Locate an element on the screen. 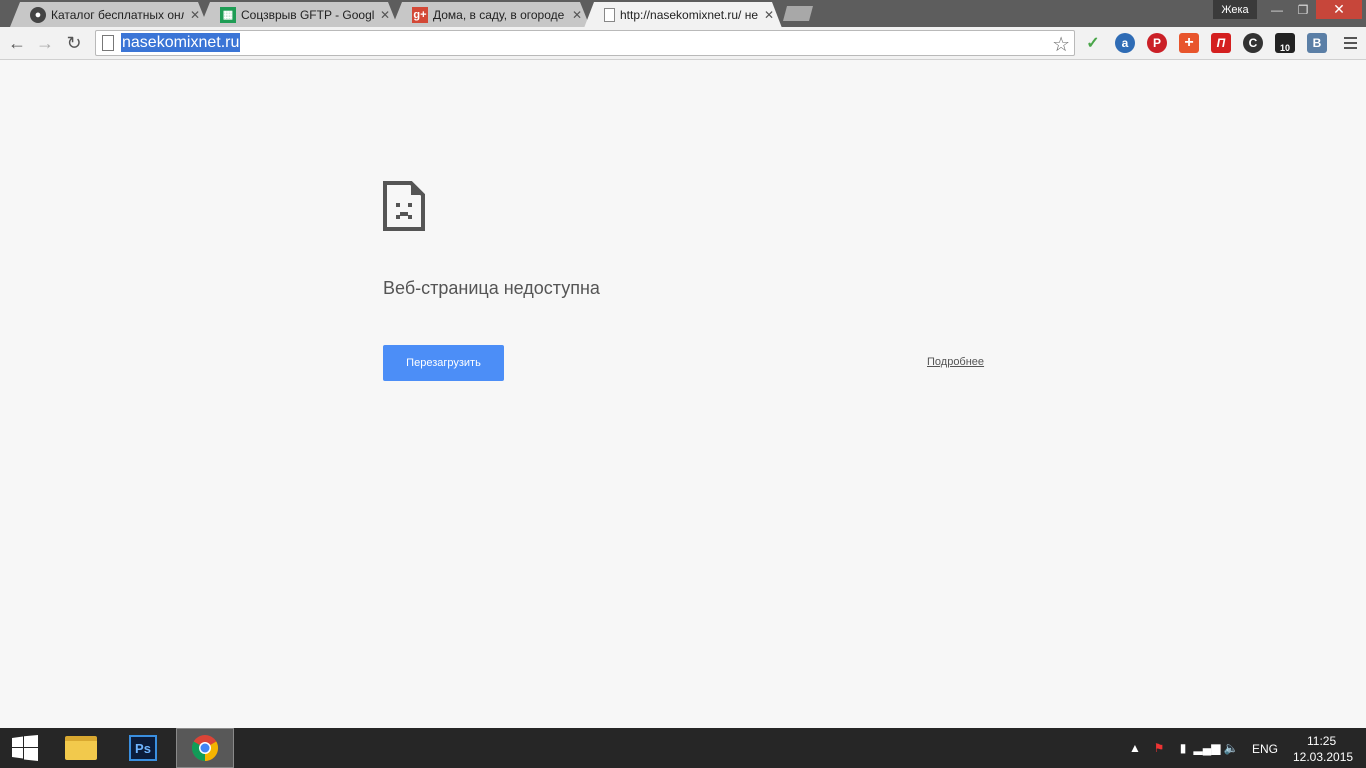 This screenshot has width=1366, height=768. chrome-taskbar-button is located at coordinates (205, 748).